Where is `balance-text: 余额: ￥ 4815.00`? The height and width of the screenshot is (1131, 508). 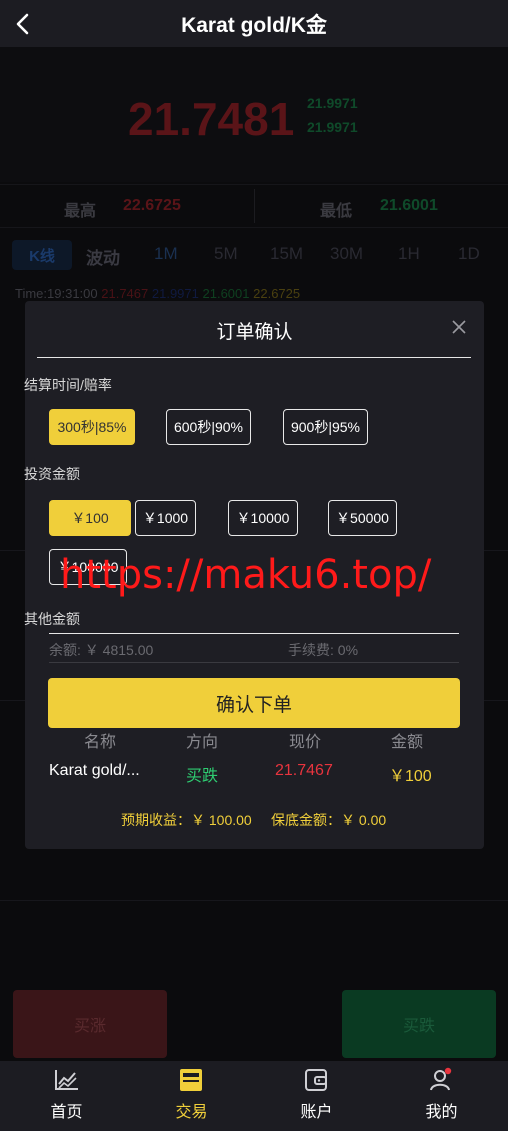 balance-text: 余额: ￥ 4815.00 is located at coordinates (101, 650).